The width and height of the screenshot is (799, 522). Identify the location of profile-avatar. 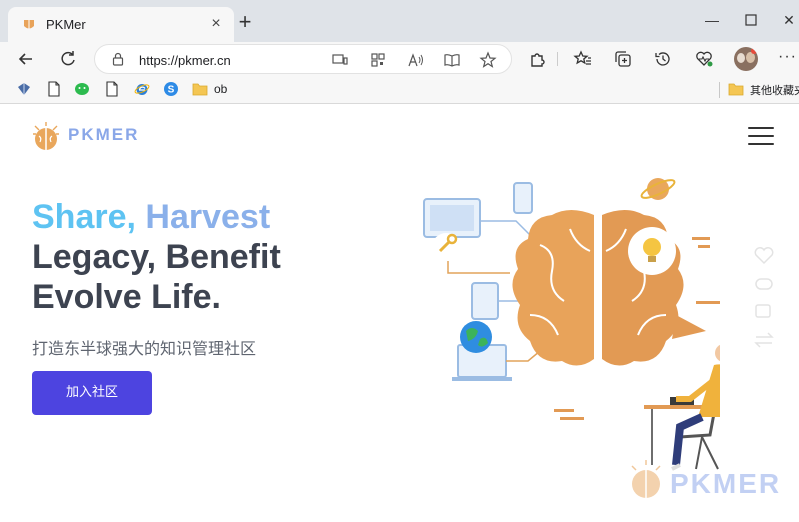
(746, 59).